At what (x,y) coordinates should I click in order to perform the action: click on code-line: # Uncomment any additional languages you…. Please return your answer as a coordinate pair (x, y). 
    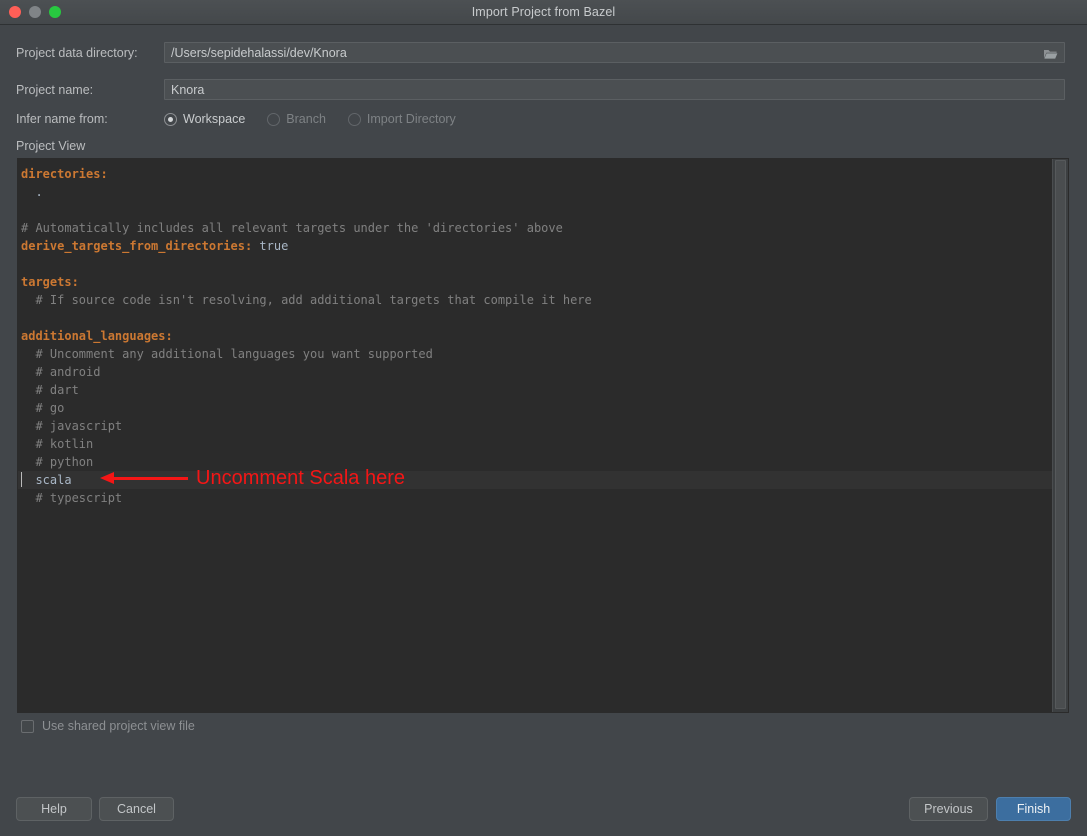
    Looking at the image, I should click on (535, 354).